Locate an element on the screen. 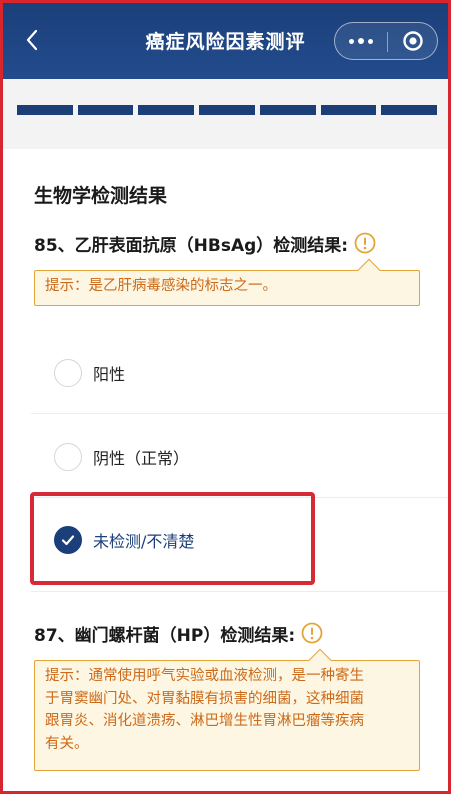 The image size is (451, 794). tip-arrow is located at coordinates (369, 270).